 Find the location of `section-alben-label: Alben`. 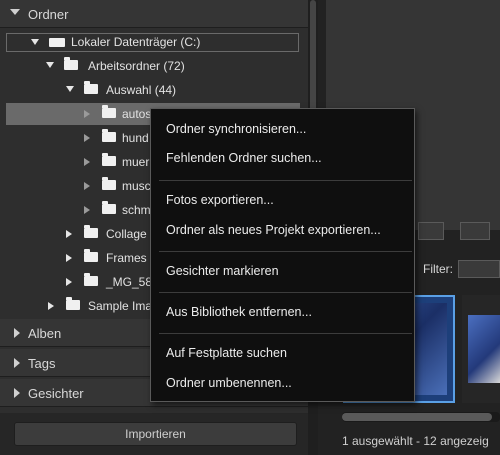

section-alben-label: Alben is located at coordinates (45, 333).